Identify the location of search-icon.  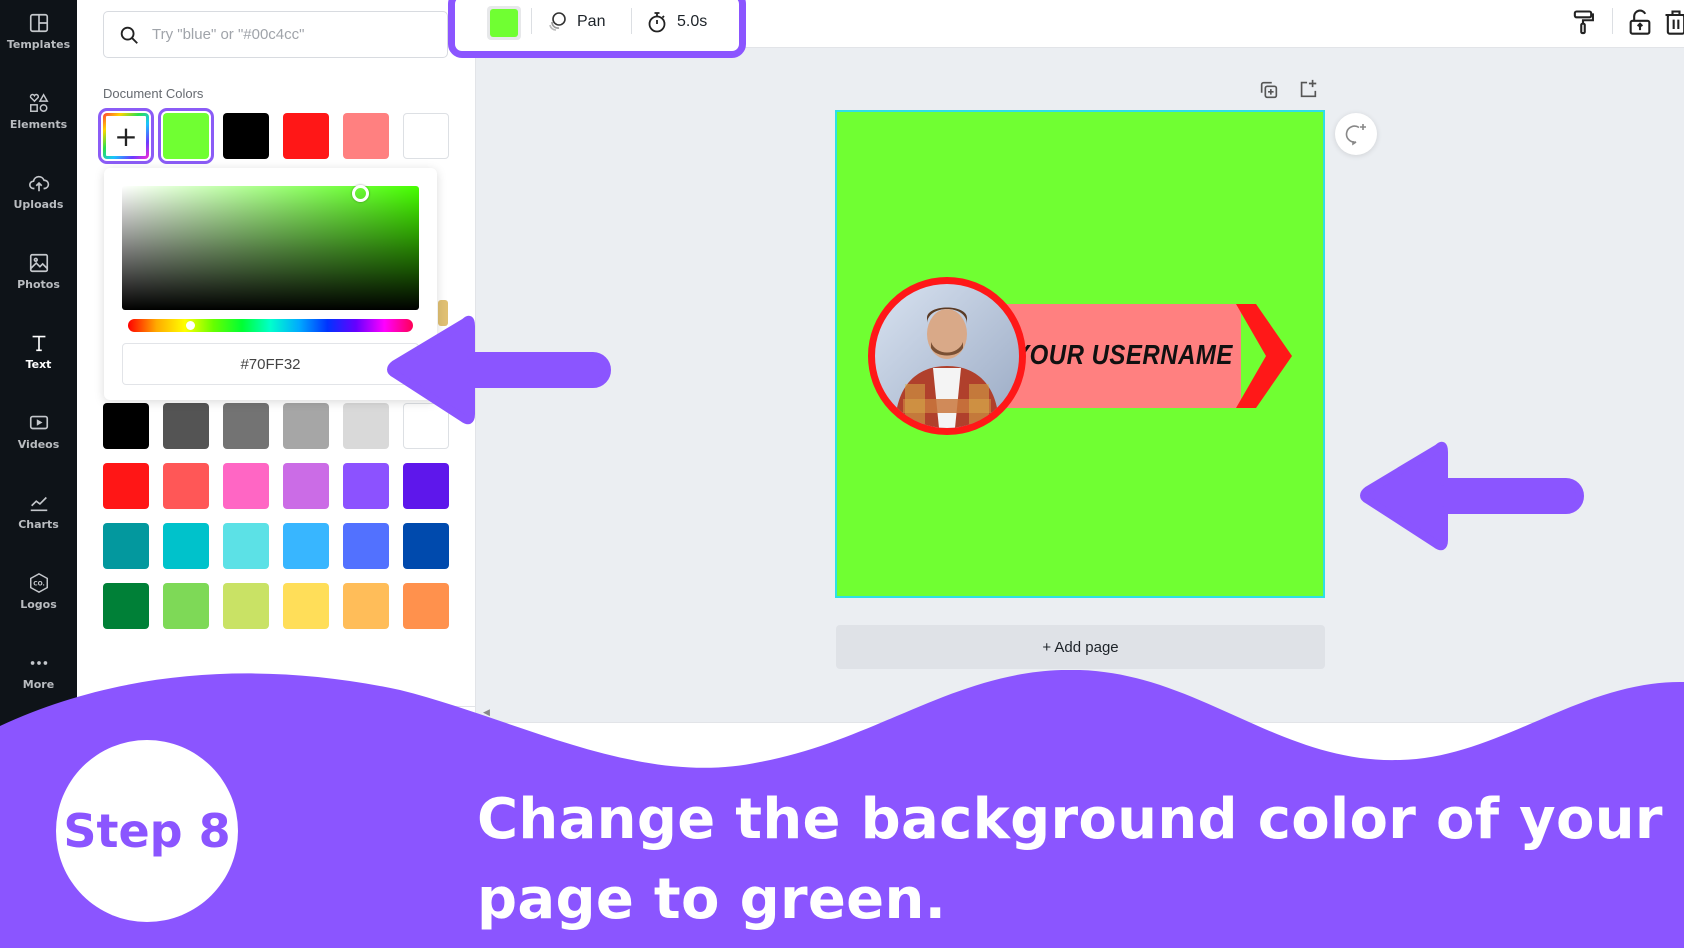
(129, 35).